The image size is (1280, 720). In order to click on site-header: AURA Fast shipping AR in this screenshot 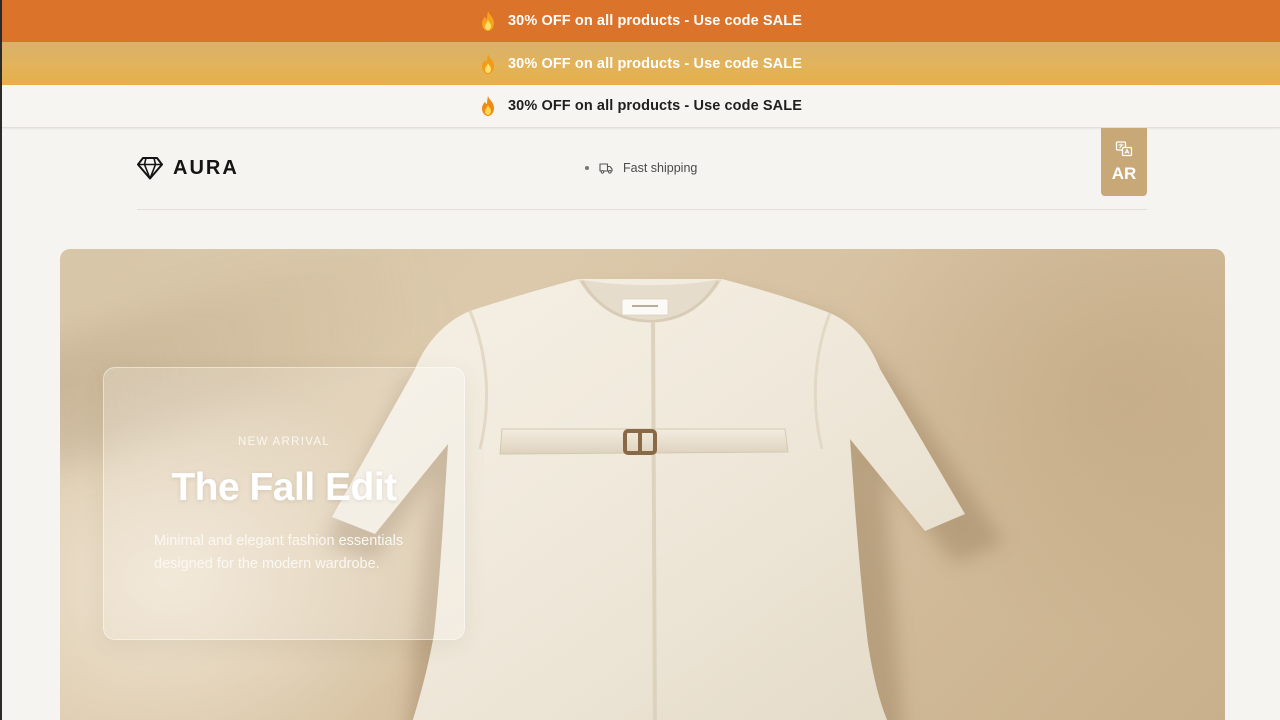, I will do `click(642, 169)`.